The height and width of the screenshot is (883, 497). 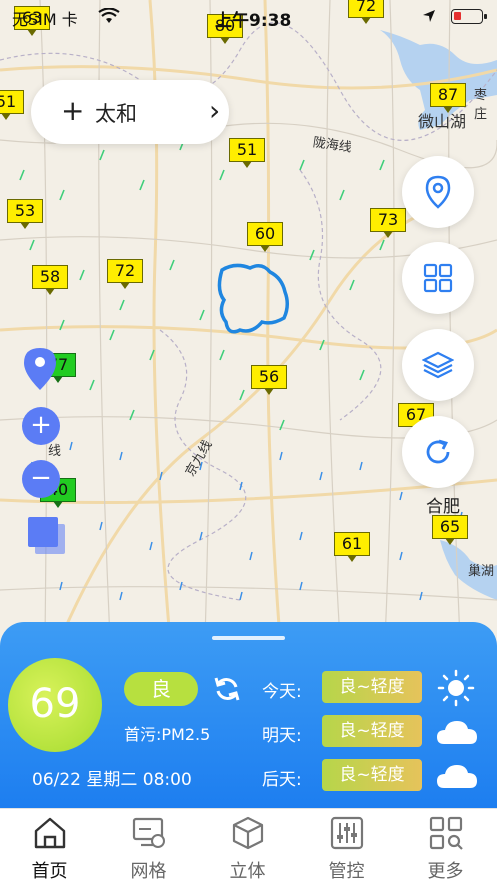 What do you see at coordinates (442, 121) in the screenshot?
I see `map-label-weishanhu: 微山湖` at bounding box center [442, 121].